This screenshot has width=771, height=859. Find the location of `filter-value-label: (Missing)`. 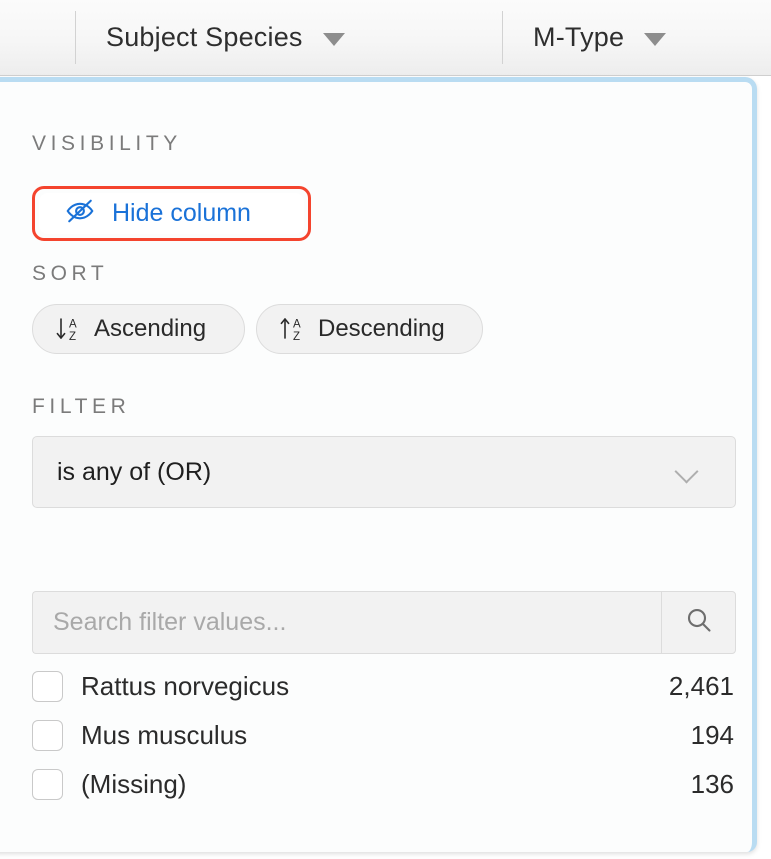

filter-value-label: (Missing) is located at coordinates (134, 784).